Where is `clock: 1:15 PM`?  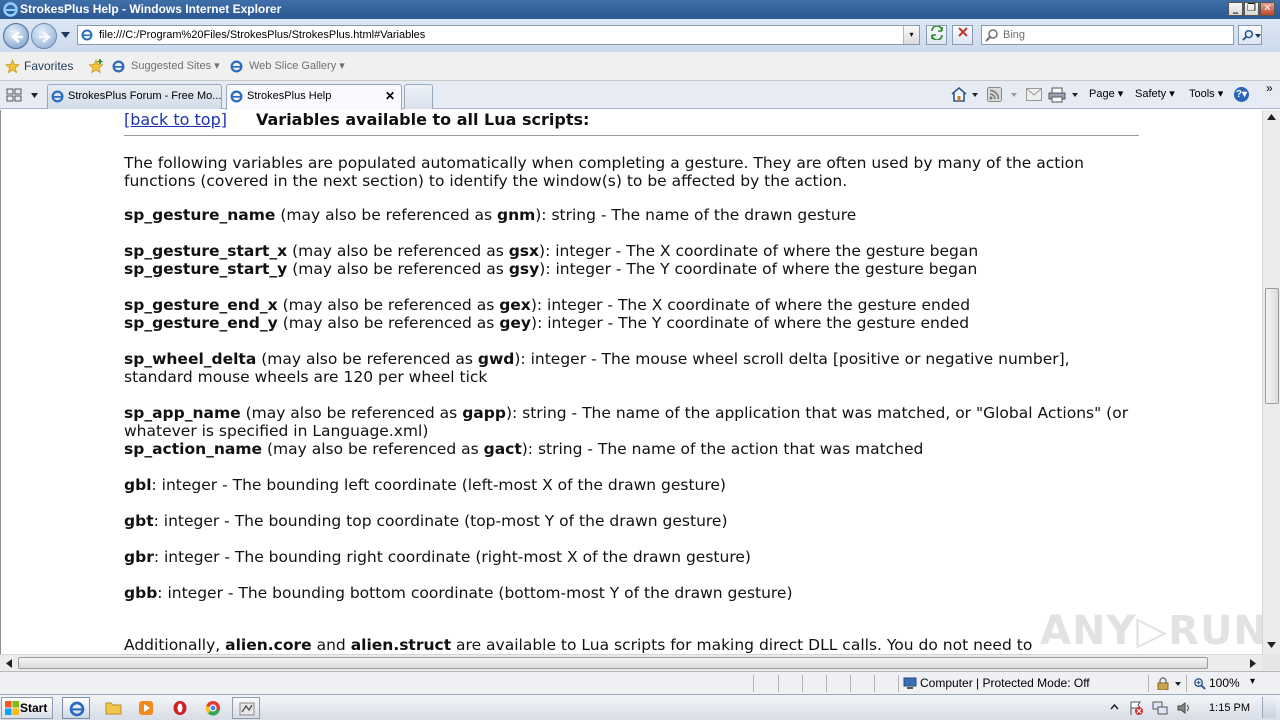 clock: 1:15 PM is located at coordinates (1229, 708).